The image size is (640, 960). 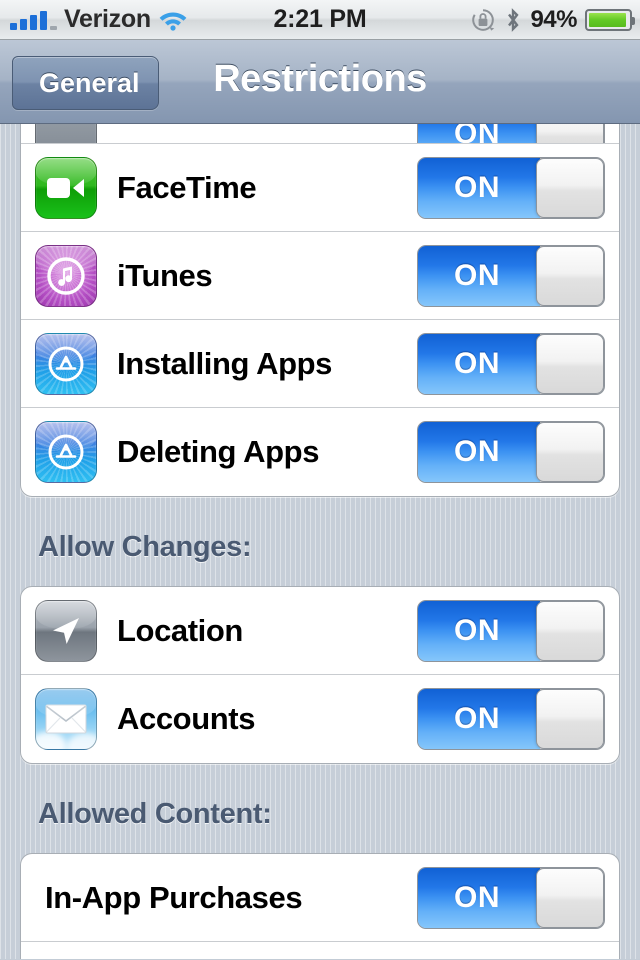 I want to click on table-row, so click(x=320, y=950).